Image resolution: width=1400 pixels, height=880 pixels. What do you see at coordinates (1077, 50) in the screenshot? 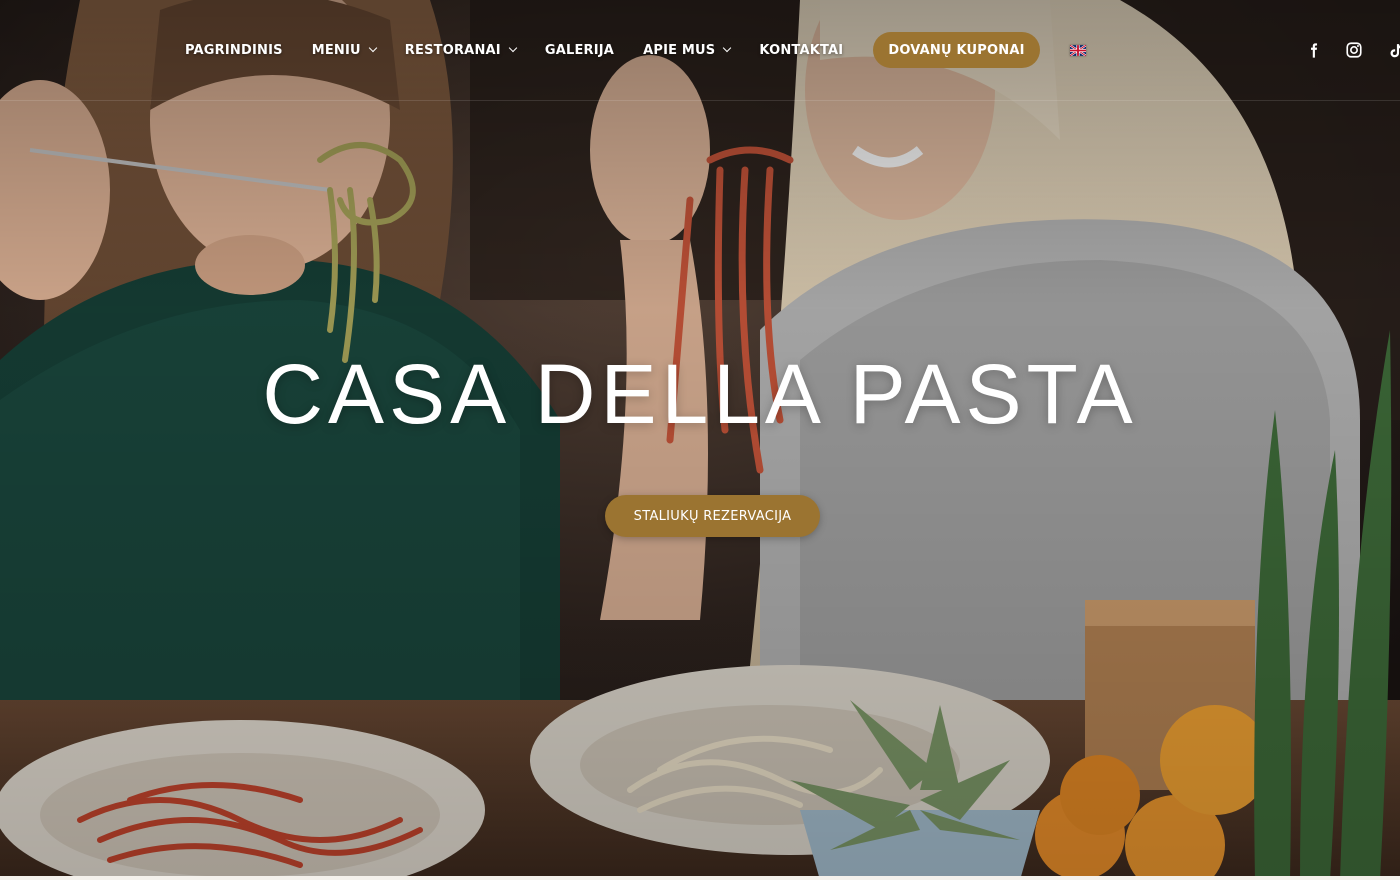
I see `uk-flag-icon` at bounding box center [1077, 50].